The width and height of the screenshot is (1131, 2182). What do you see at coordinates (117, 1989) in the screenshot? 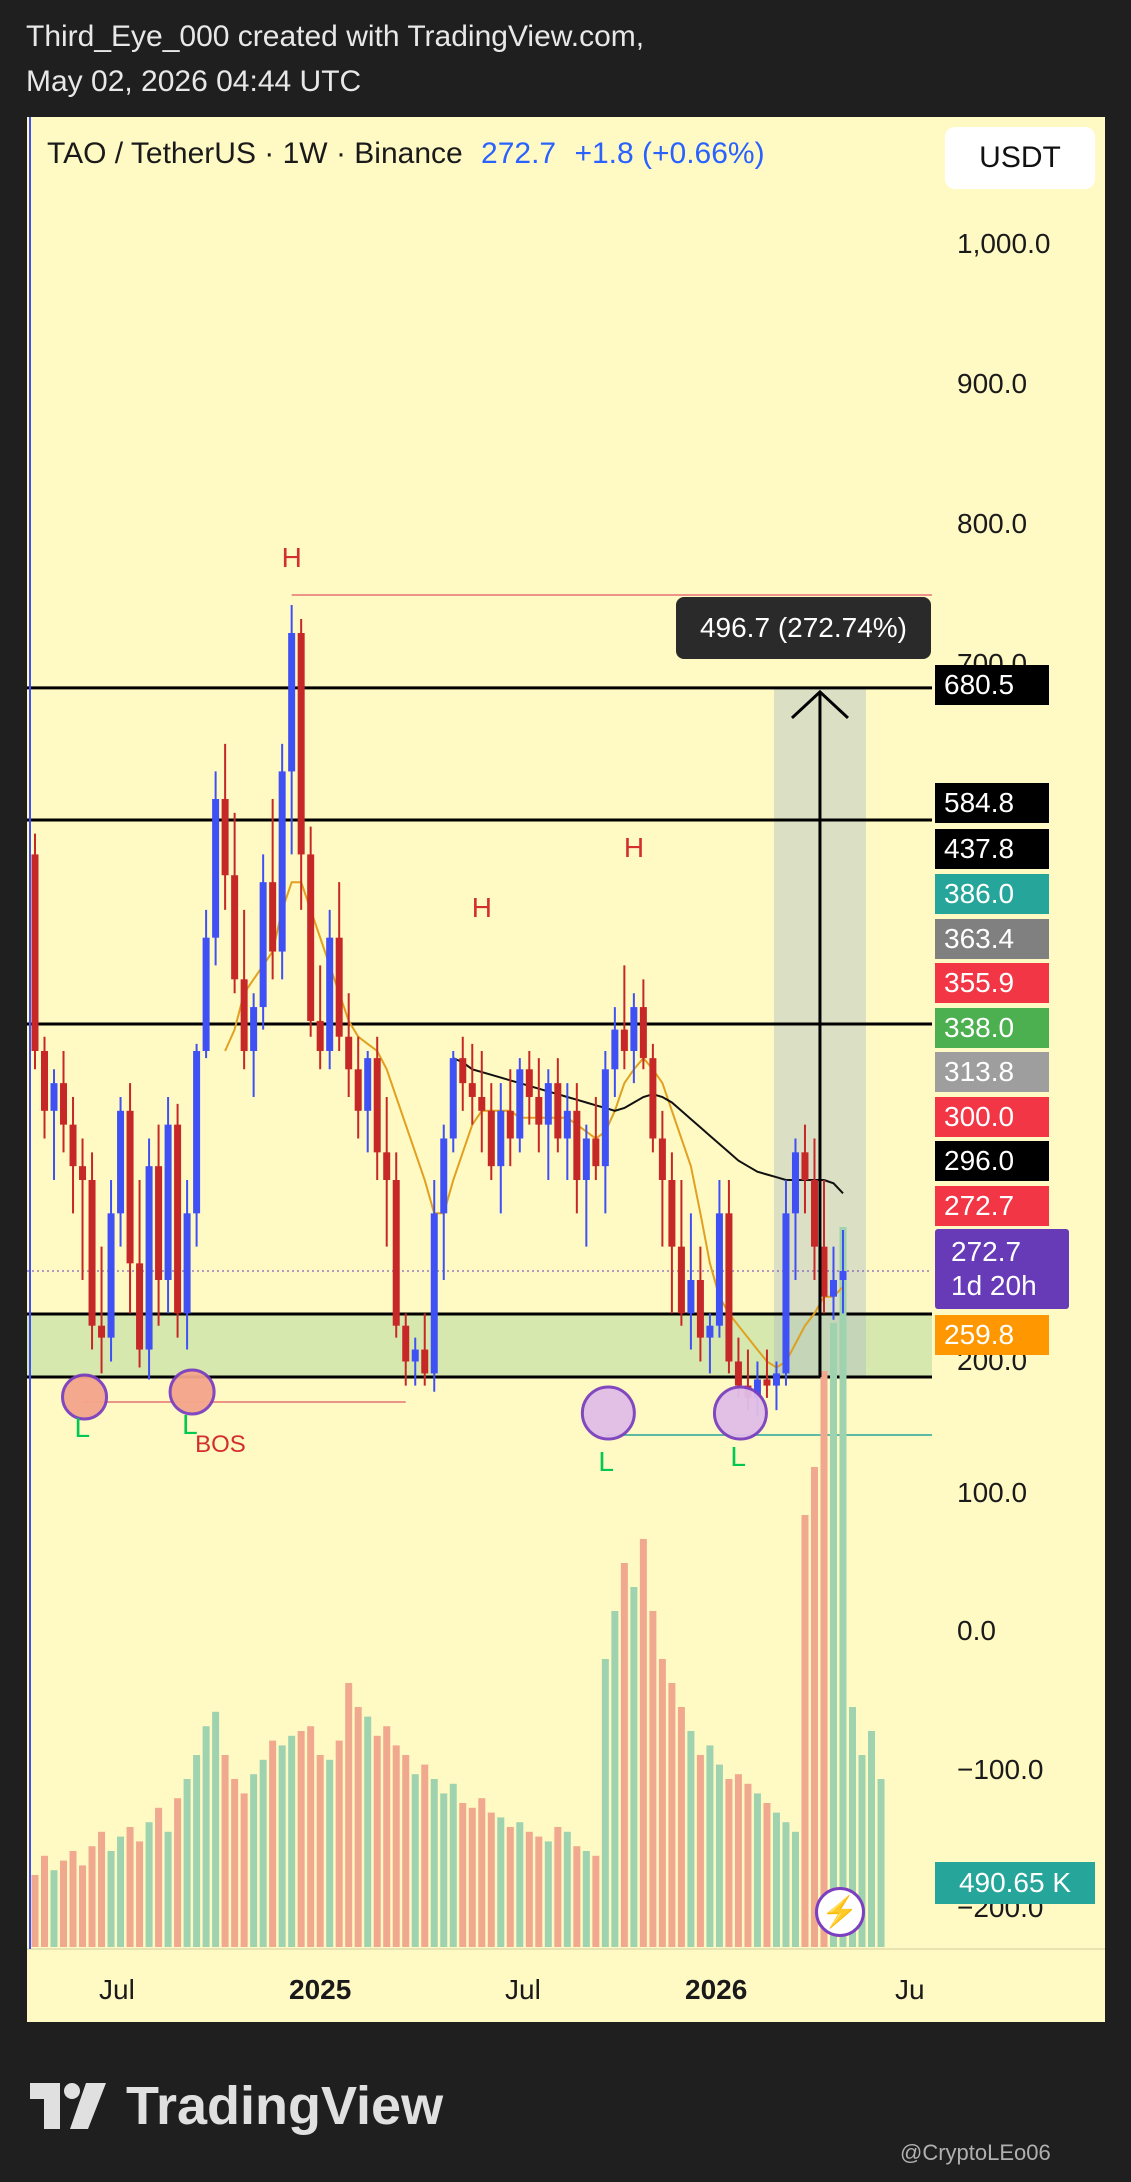
I see `x-axis-label: Jul` at bounding box center [117, 1989].